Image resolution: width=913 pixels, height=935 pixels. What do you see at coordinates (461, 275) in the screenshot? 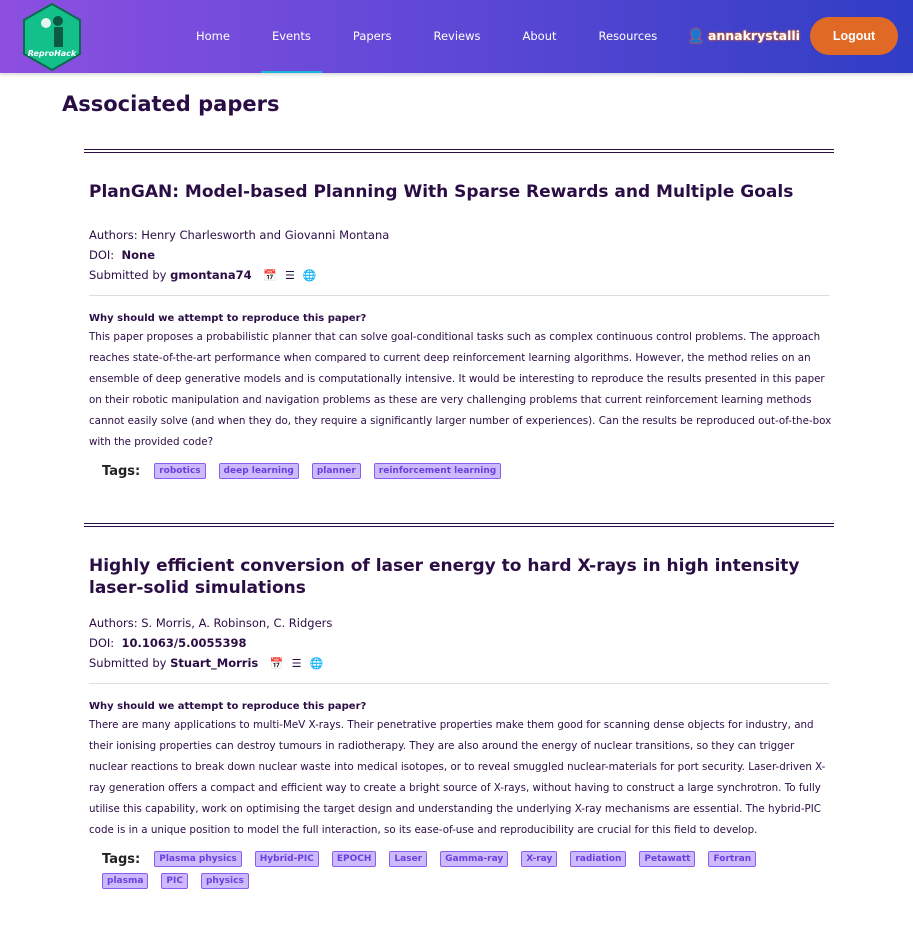
I see `paper-submitter: Submitted by gmontana74 📅 ☰ 🌐` at bounding box center [461, 275].